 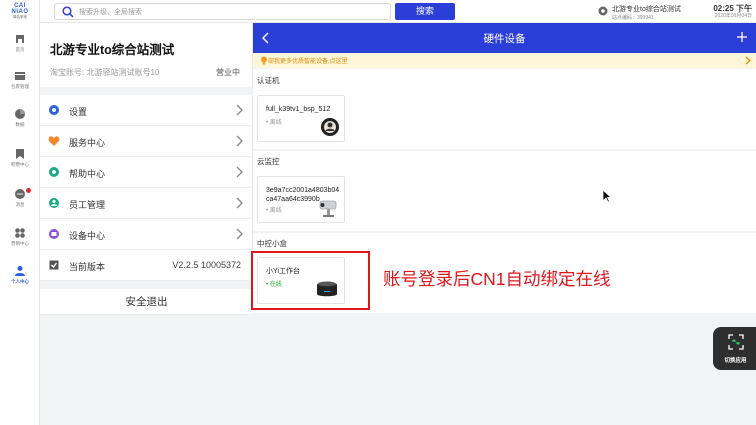 I want to click on camera-icon, so click(x=328, y=208).